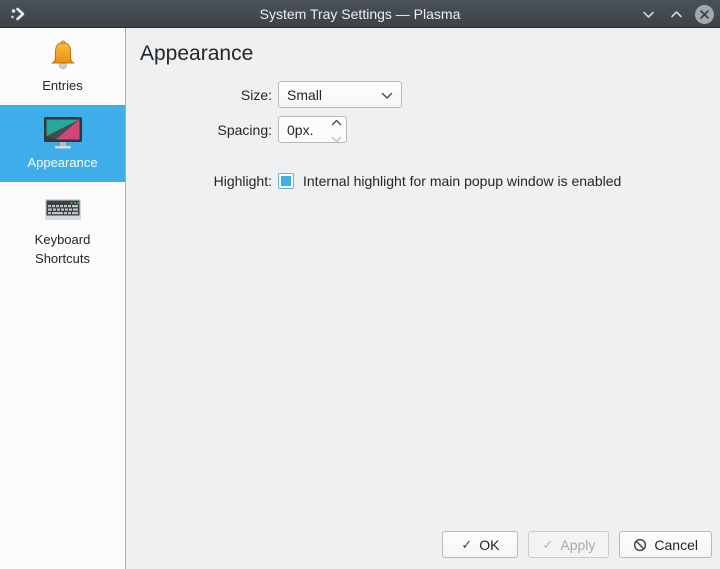 The width and height of the screenshot is (720, 569). I want to click on chevron-down-icon, so click(387, 95).